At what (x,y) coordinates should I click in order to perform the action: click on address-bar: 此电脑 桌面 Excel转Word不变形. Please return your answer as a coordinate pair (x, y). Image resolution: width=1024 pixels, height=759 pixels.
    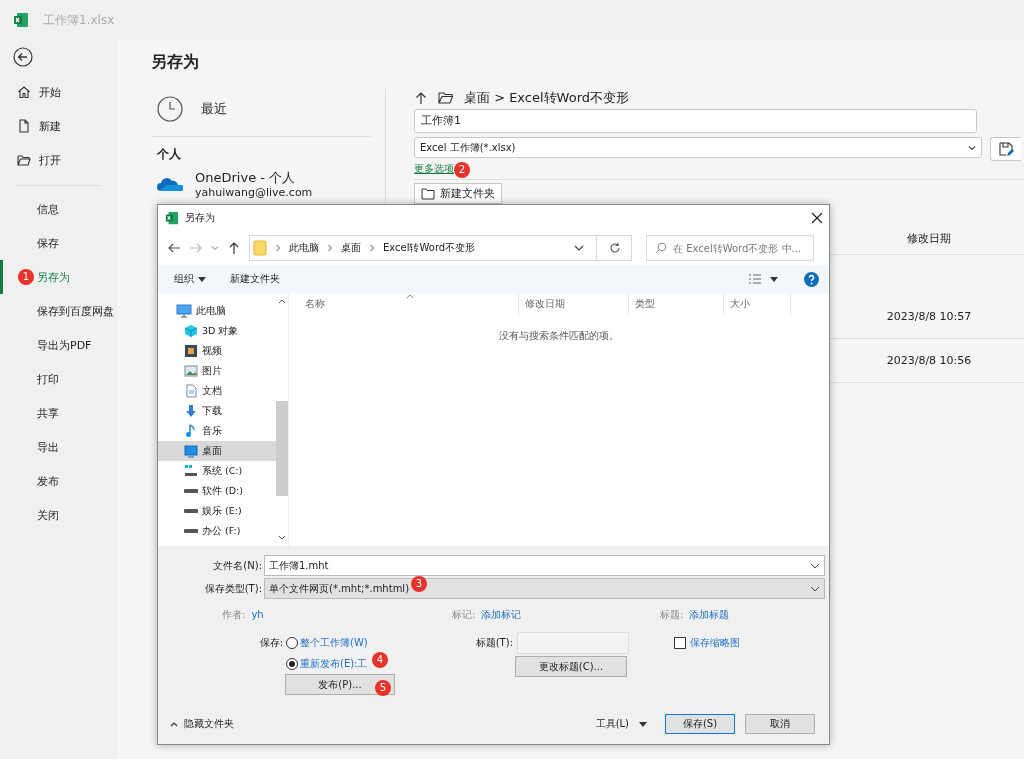
    Looking at the image, I should click on (440, 248).